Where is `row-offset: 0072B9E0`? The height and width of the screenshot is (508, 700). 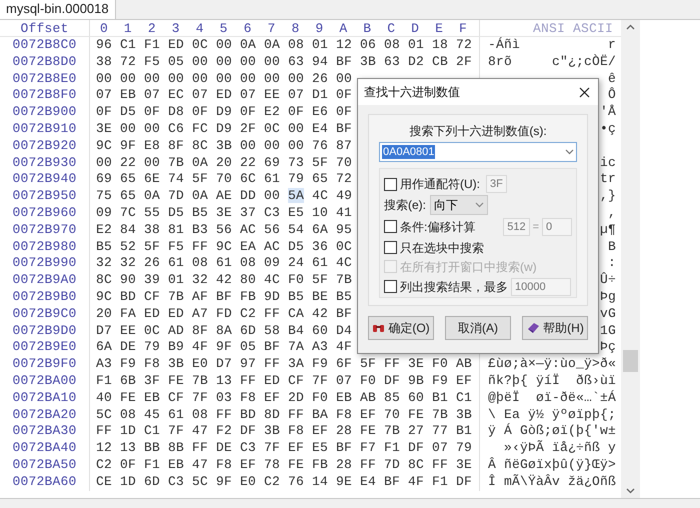
row-offset: 0072B9E0 is located at coordinates (45, 347).